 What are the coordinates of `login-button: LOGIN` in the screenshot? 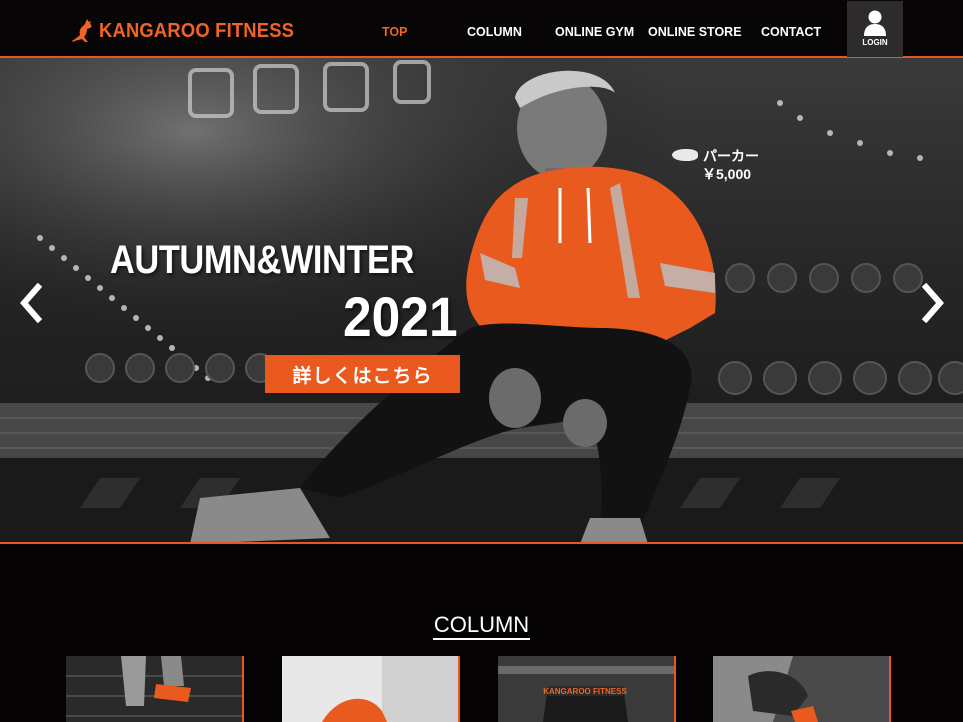 It's located at (875, 29).